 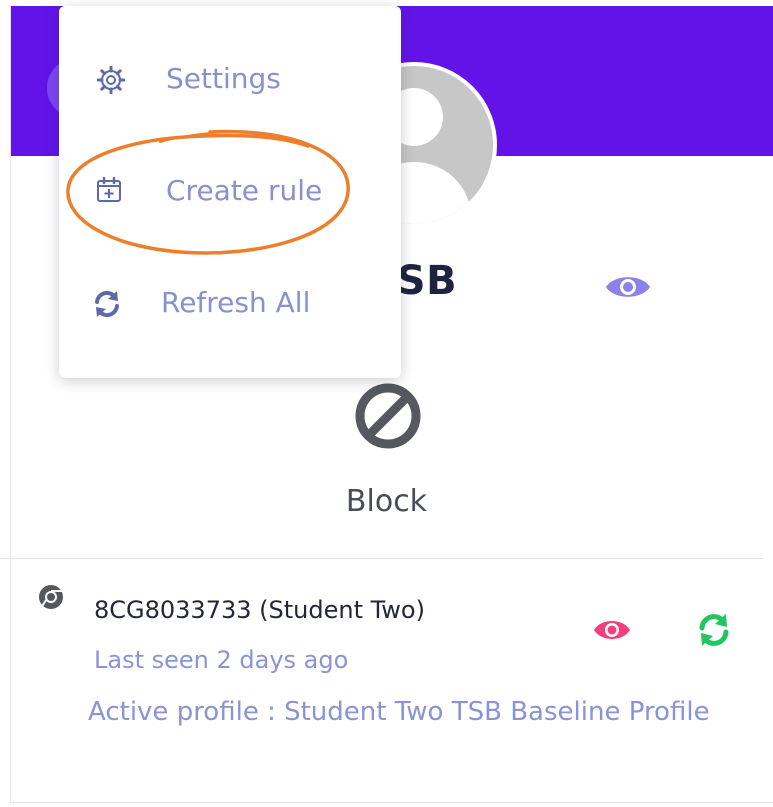 What do you see at coordinates (386, 501) in the screenshot?
I see `status-label: Block` at bounding box center [386, 501].